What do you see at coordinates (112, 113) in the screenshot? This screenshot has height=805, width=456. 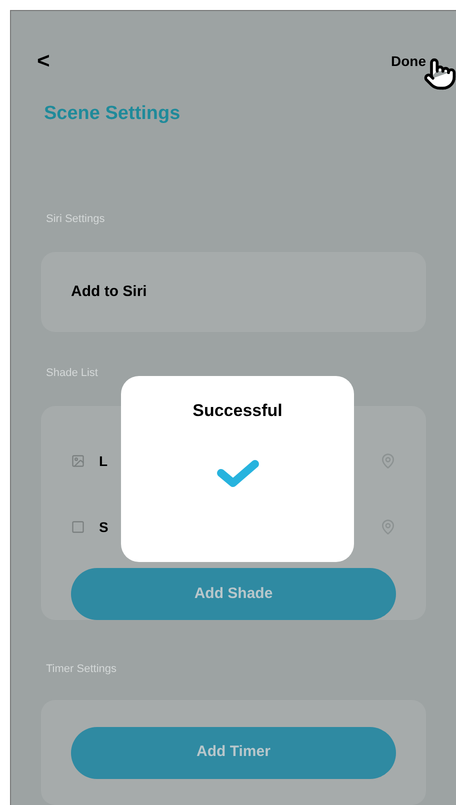 I see `page-title: Scene Settings` at bounding box center [112, 113].